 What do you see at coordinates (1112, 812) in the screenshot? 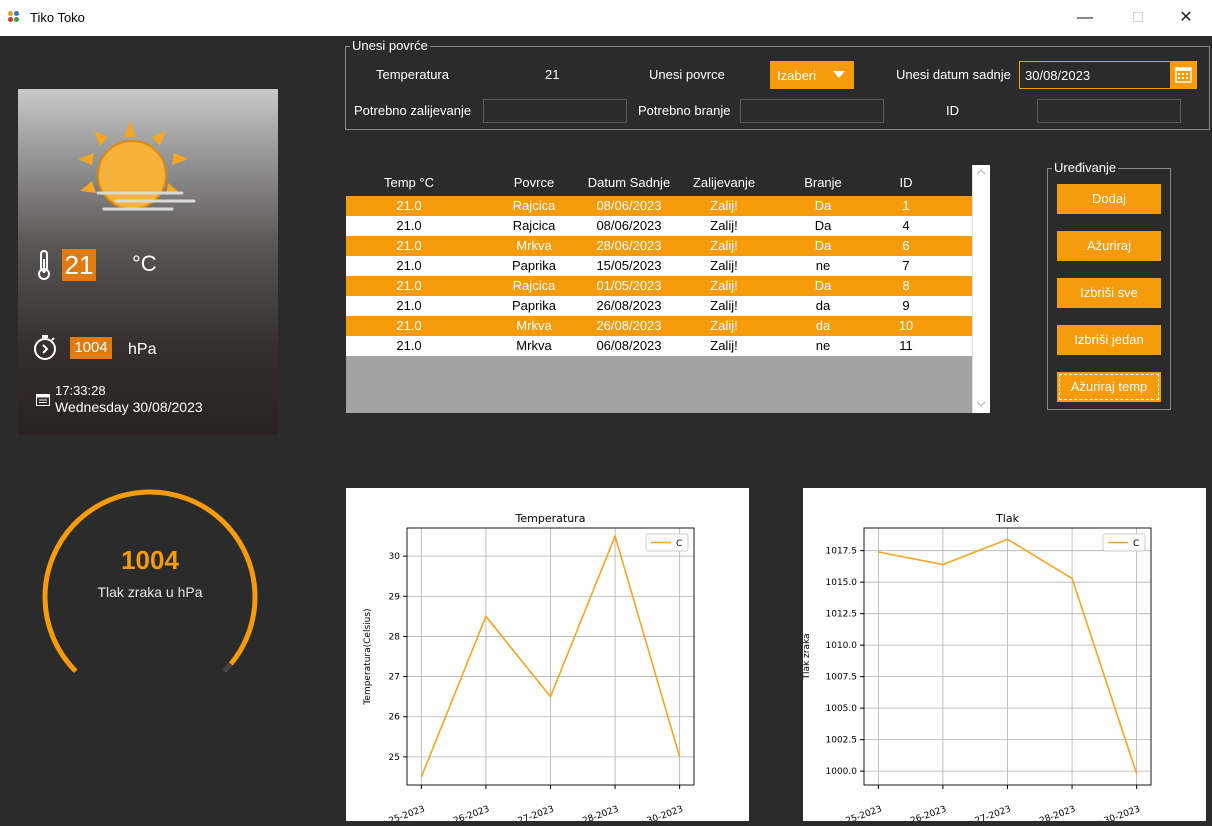
I see `x-tick-label: Aug-30-2023` at bounding box center [1112, 812].